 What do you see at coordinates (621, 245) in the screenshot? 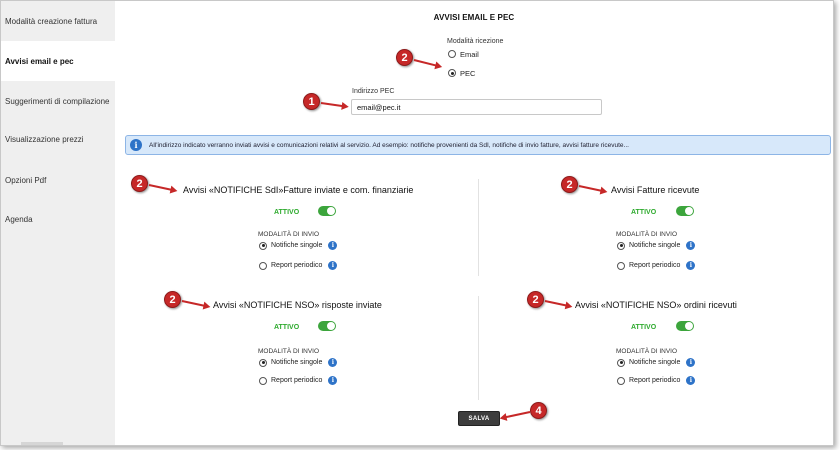
I see `radio-ricevute-notifiche-singole` at bounding box center [621, 245].